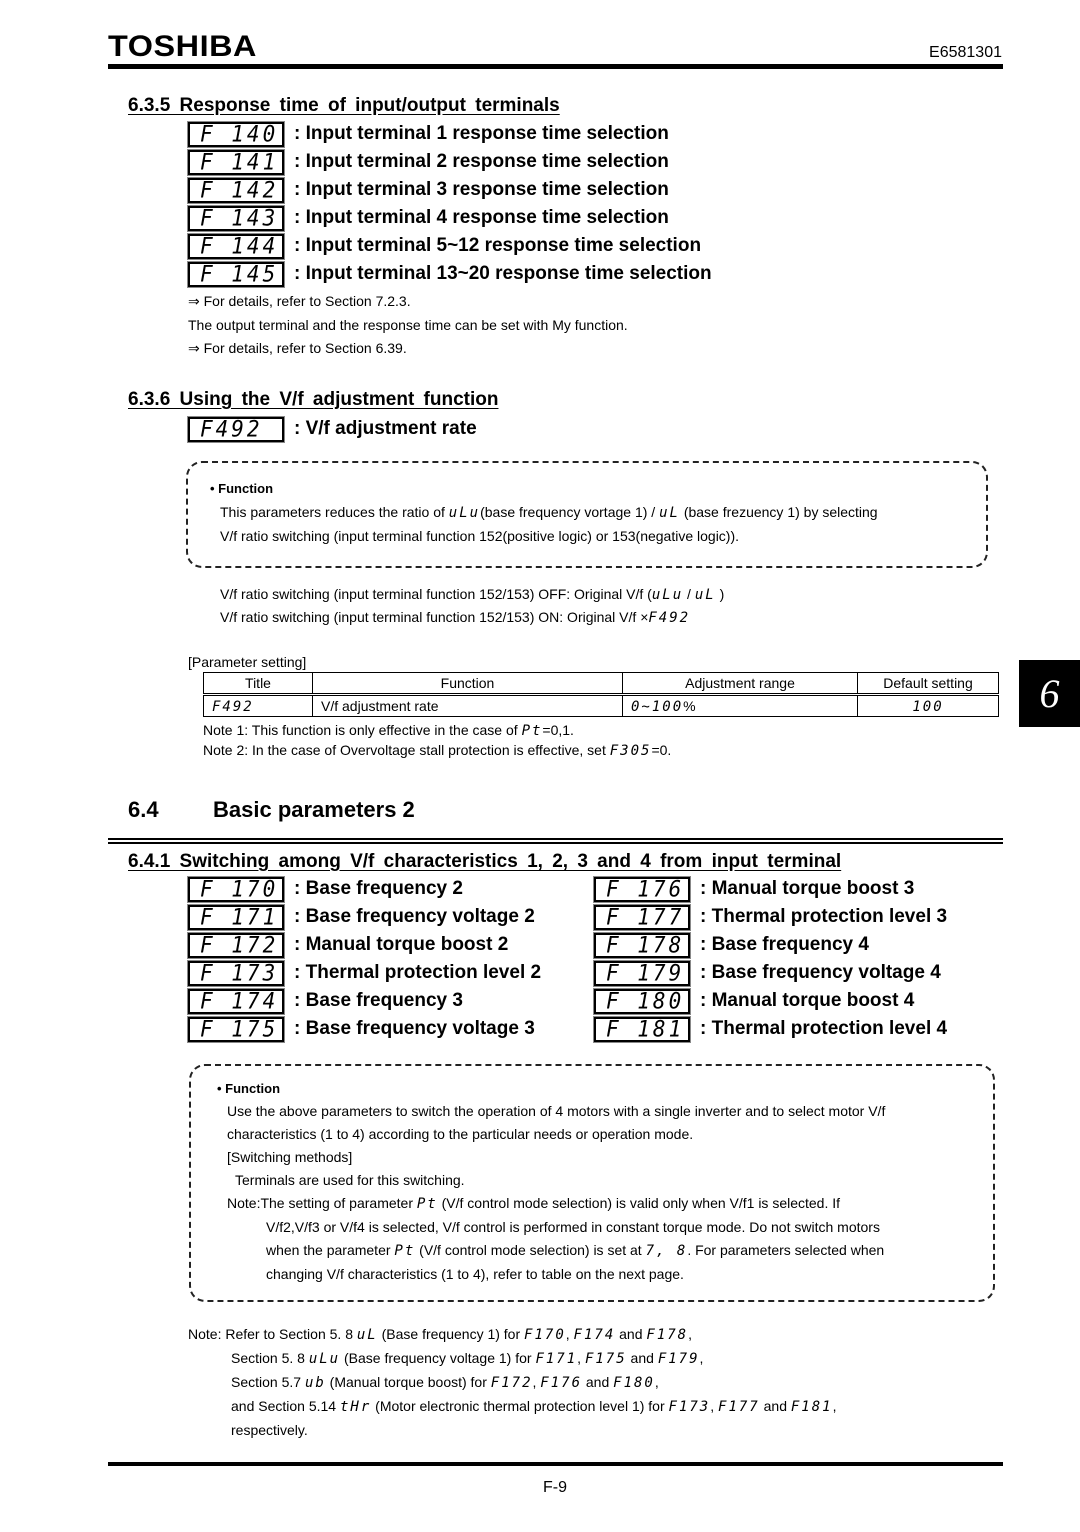 The image size is (1080, 1532). I want to click on param-label: : V/f adjustment rate, so click(385, 428).